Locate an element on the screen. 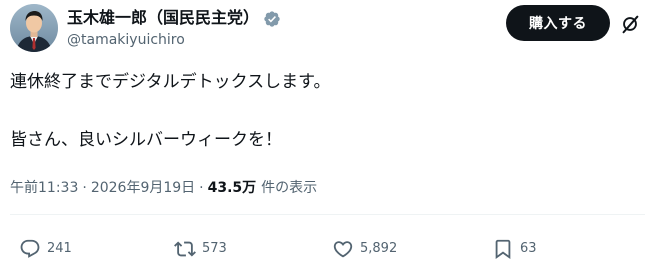 Image resolution: width=645 pixels, height=263 pixels. divider is located at coordinates (327, 214).